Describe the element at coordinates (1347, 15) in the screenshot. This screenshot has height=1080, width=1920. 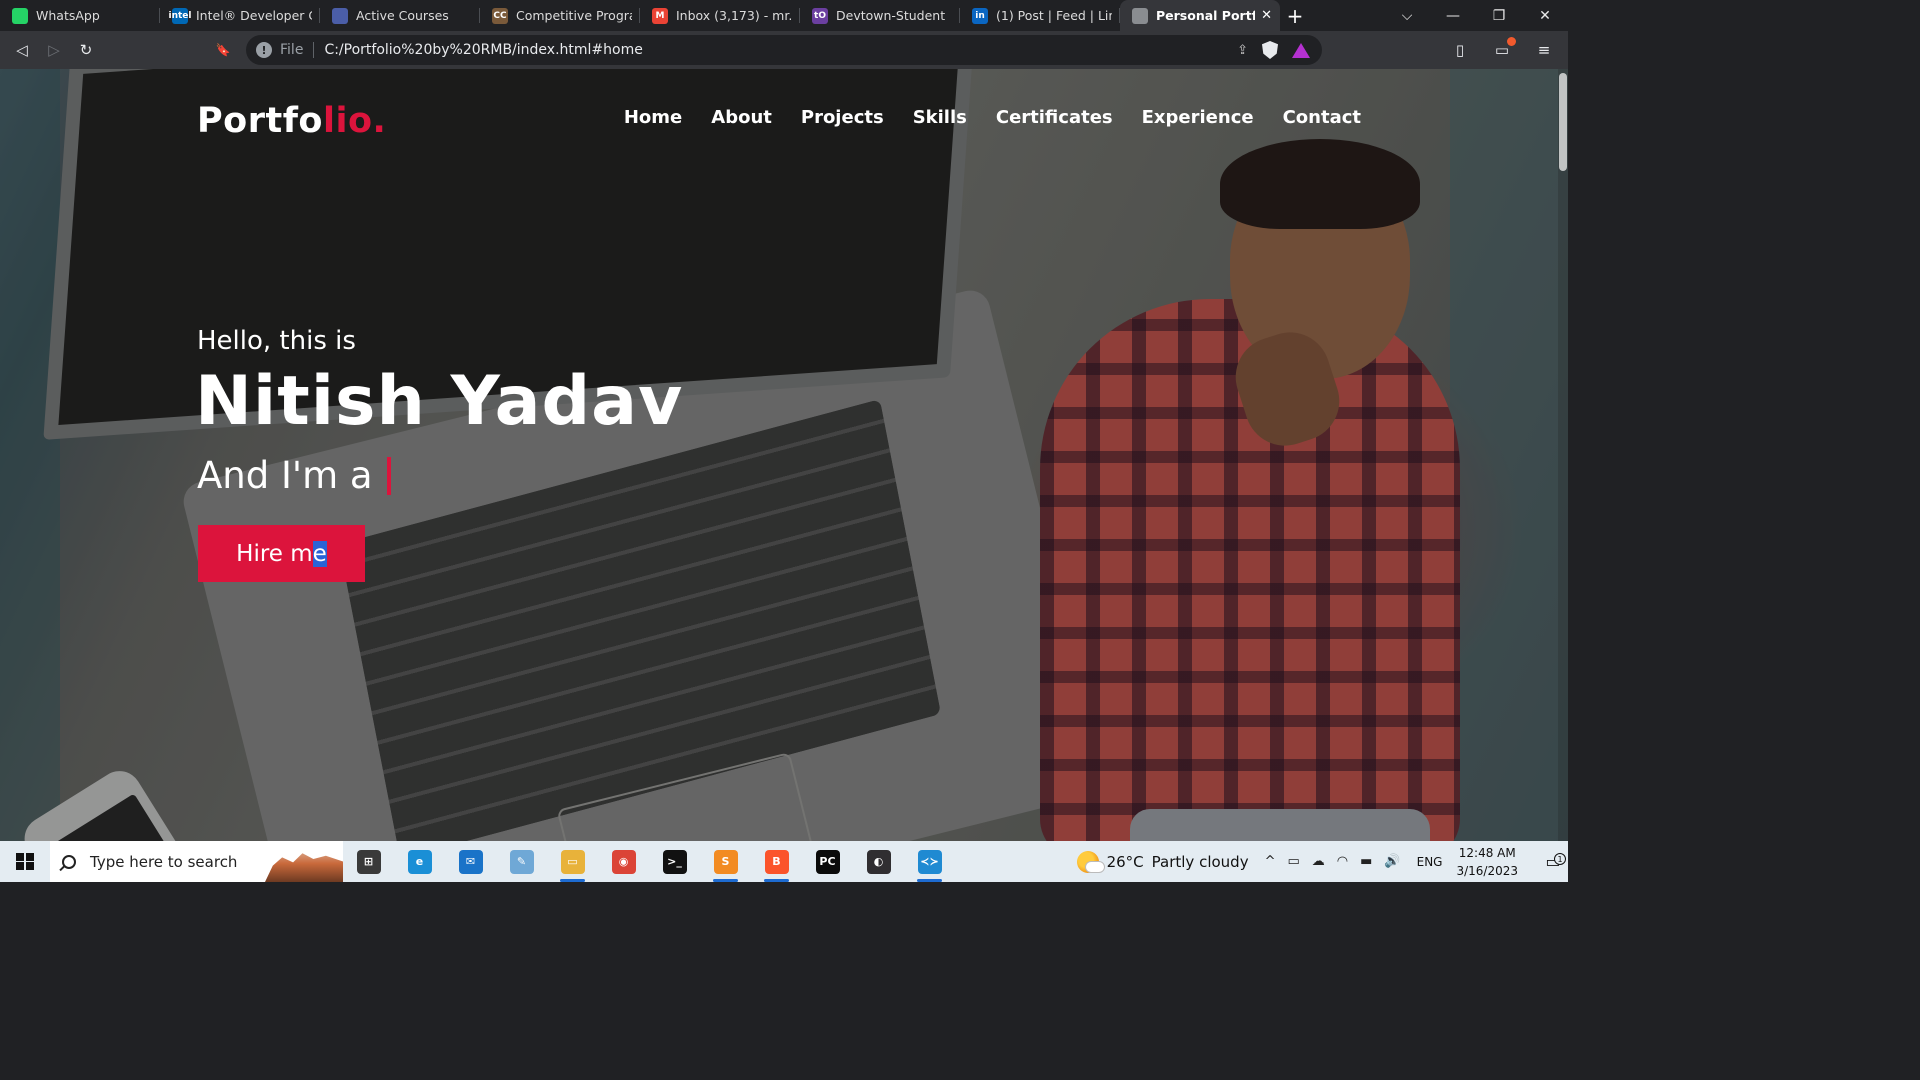
I see `tab-strip-spacer` at that location.